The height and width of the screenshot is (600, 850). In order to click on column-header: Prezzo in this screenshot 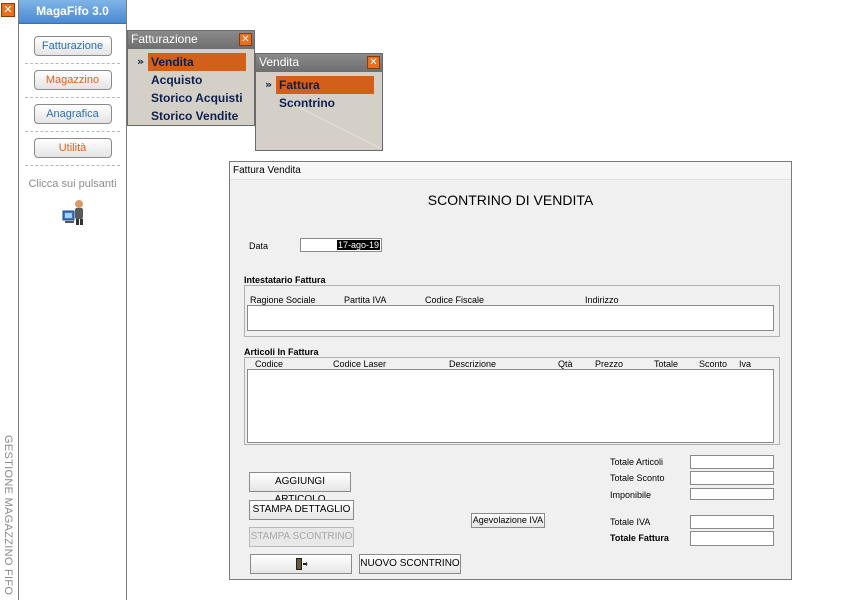, I will do `click(609, 364)`.